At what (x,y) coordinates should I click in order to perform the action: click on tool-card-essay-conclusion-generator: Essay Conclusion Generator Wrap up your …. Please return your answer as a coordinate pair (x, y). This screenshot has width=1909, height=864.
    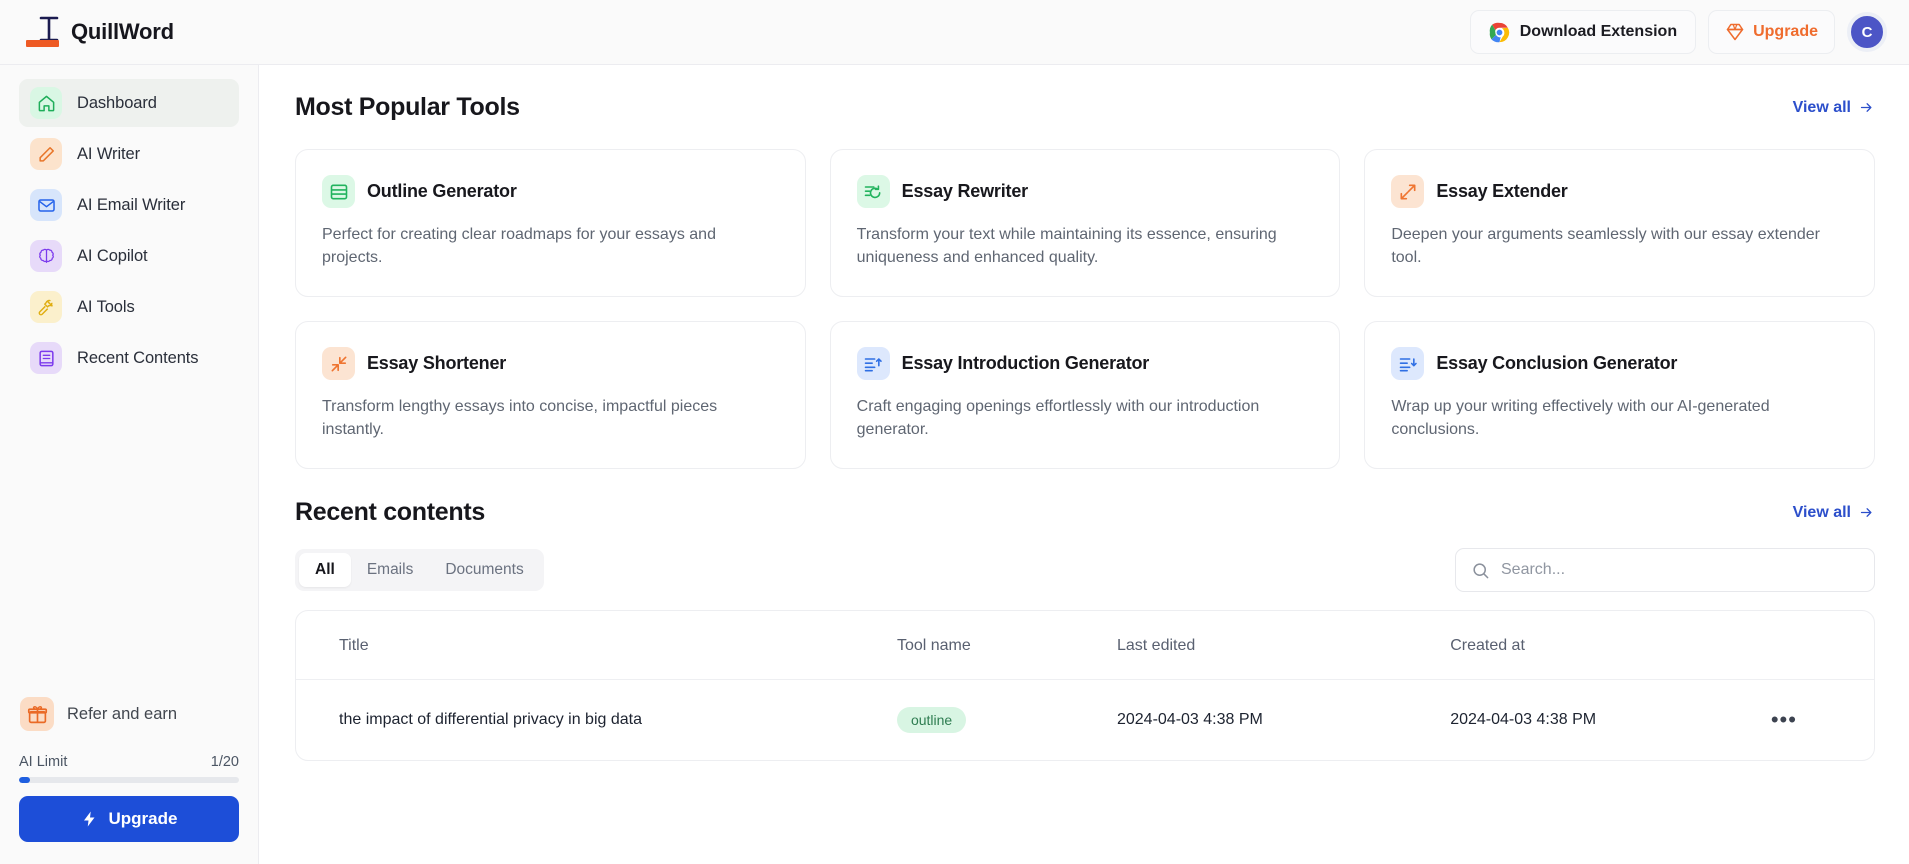
    Looking at the image, I should click on (1619, 395).